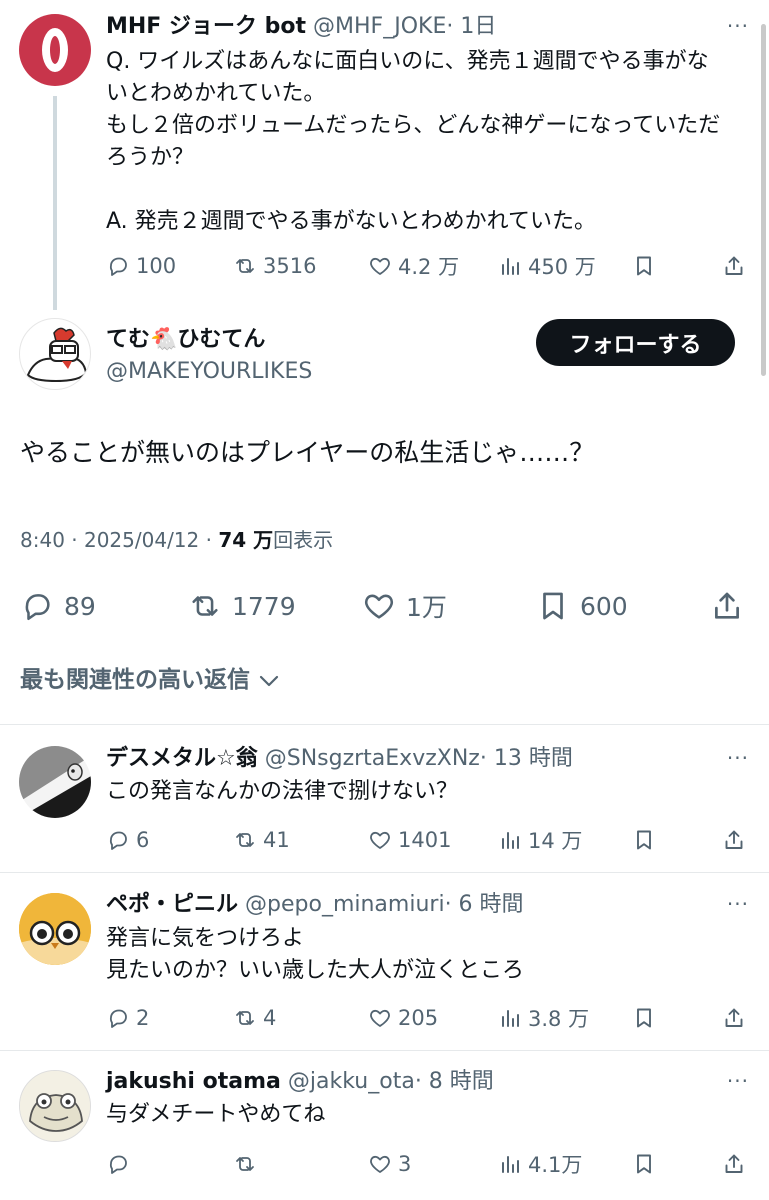 The image size is (769, 1200). I want to click on reply-sort-dropdown: 最も関連性の高い返信, so click(150, 680).